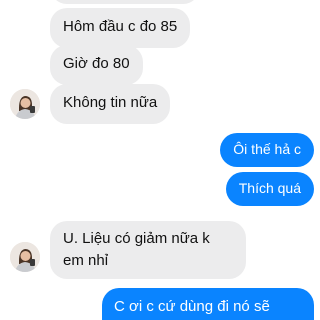  I want to click on incoming-message: Giờ đo 80, so click(96, 65).